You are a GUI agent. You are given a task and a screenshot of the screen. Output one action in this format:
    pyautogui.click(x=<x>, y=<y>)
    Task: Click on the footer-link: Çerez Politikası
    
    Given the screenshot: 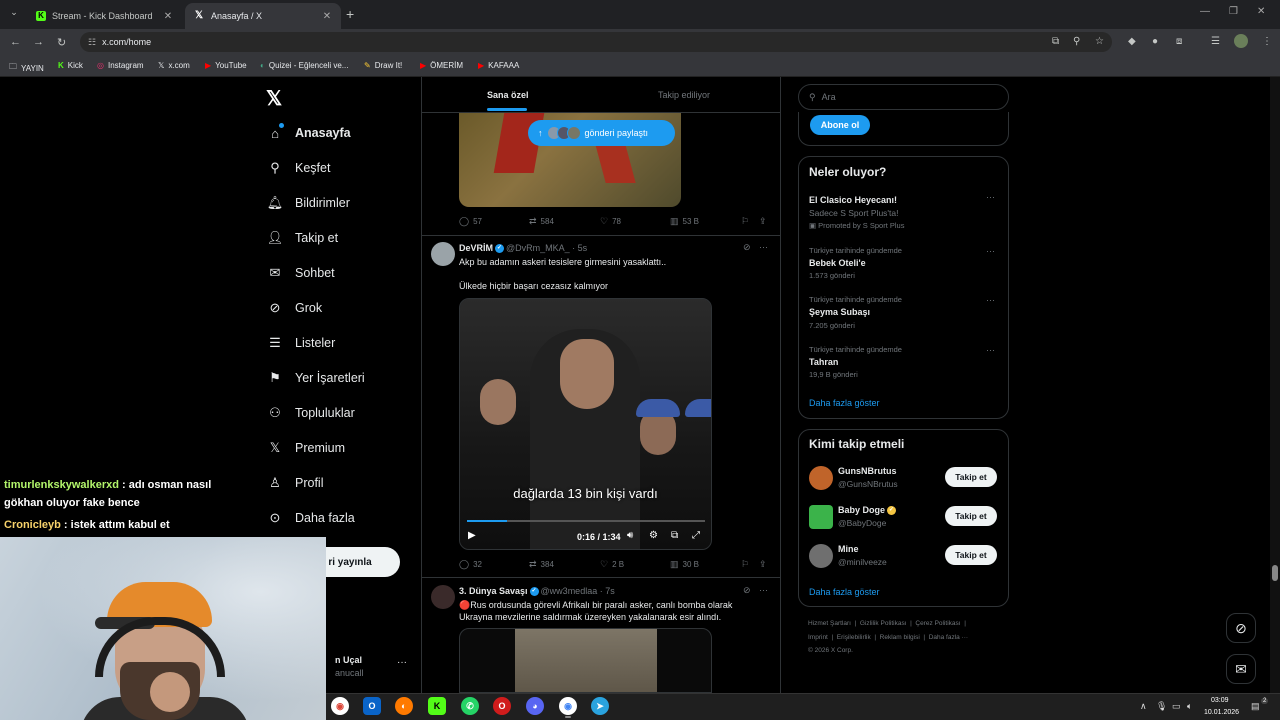 What is the action you would take?
    pyautogui.click(x=937, y=623)
    